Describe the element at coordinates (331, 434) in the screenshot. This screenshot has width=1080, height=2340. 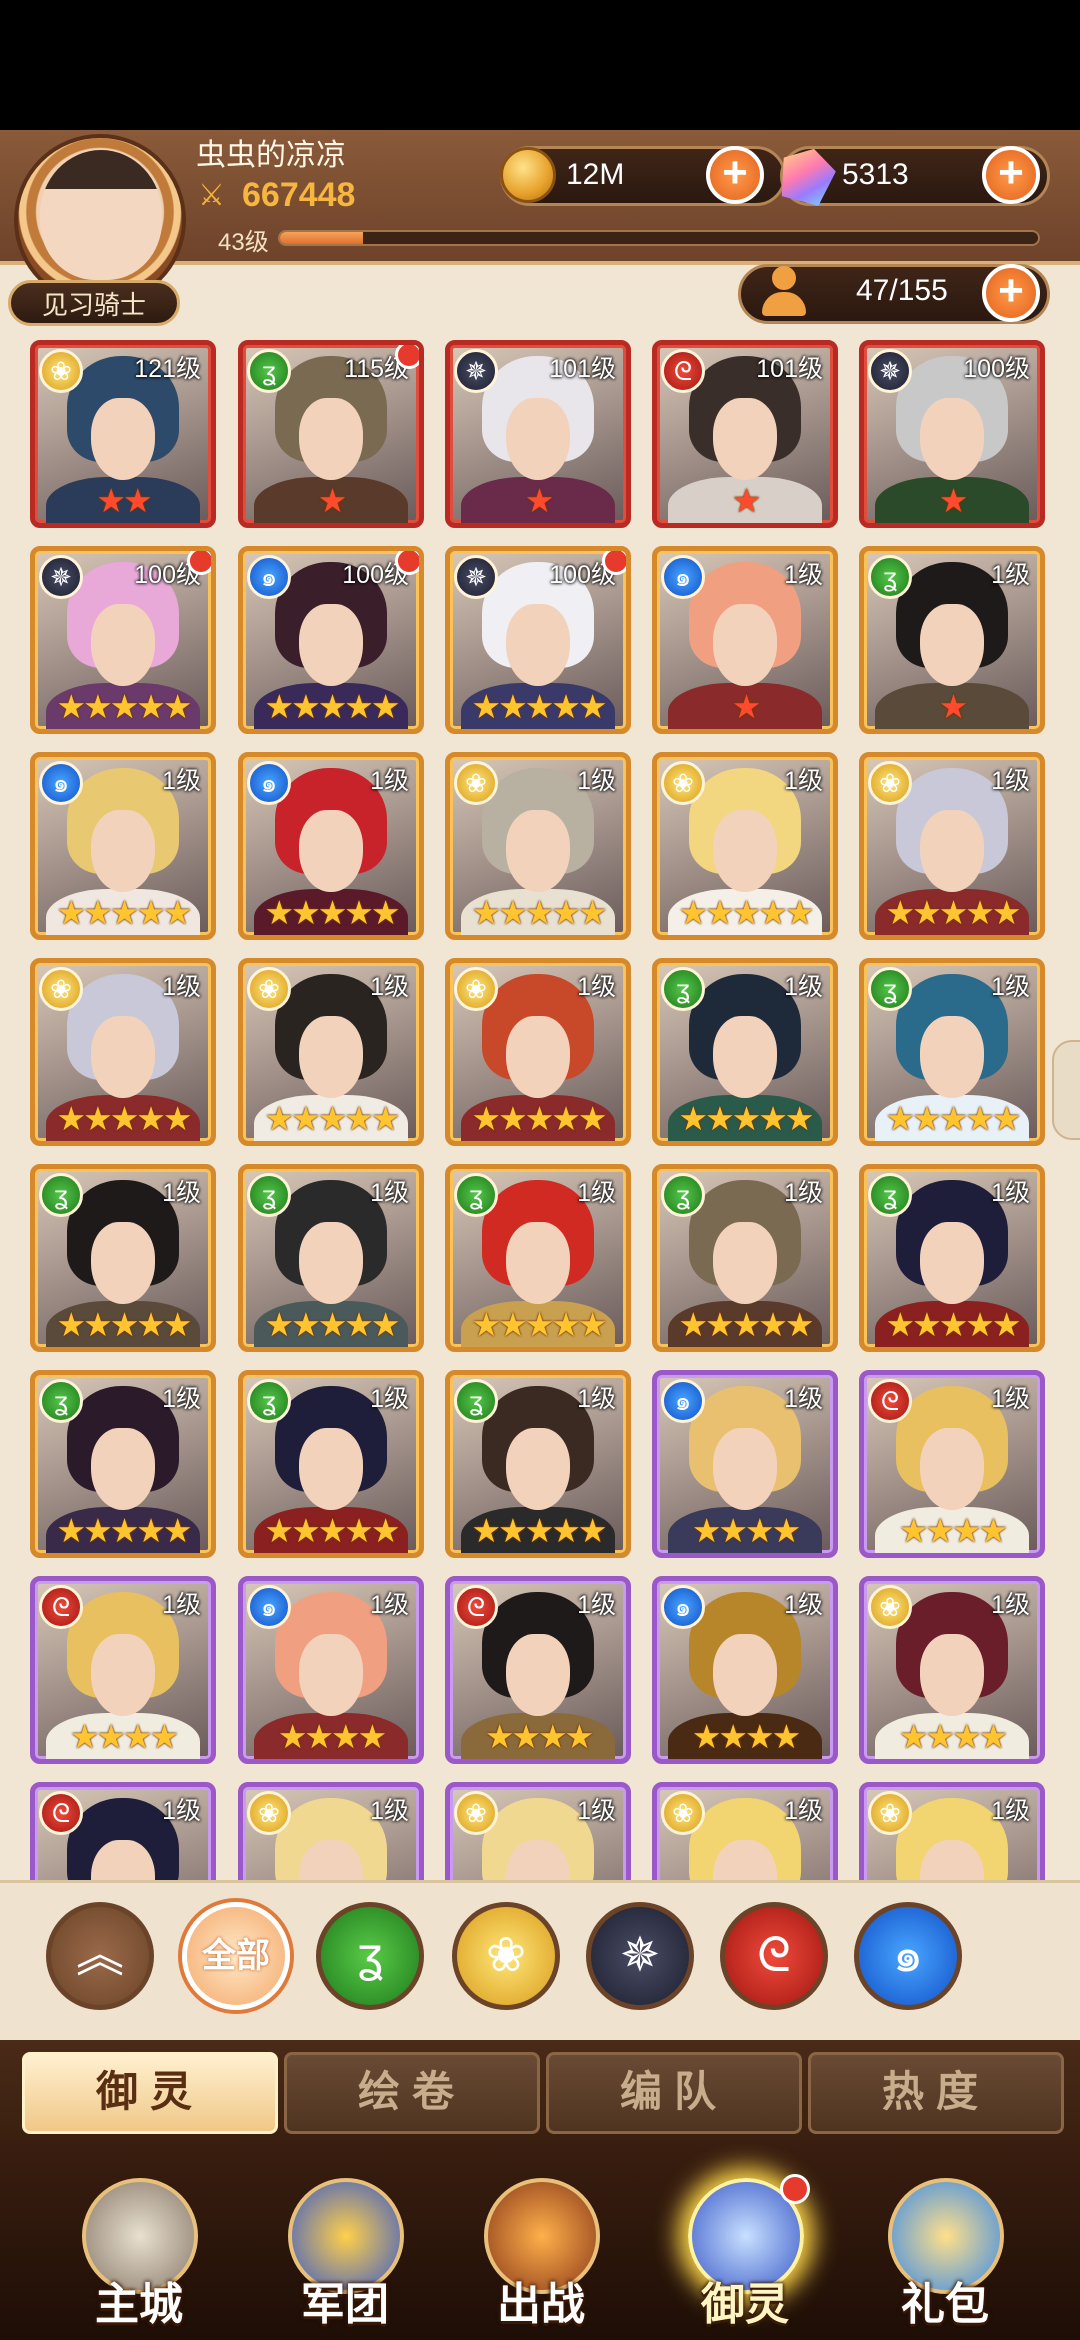
I see `hero-card: ʓ 115级 ★` at that location.